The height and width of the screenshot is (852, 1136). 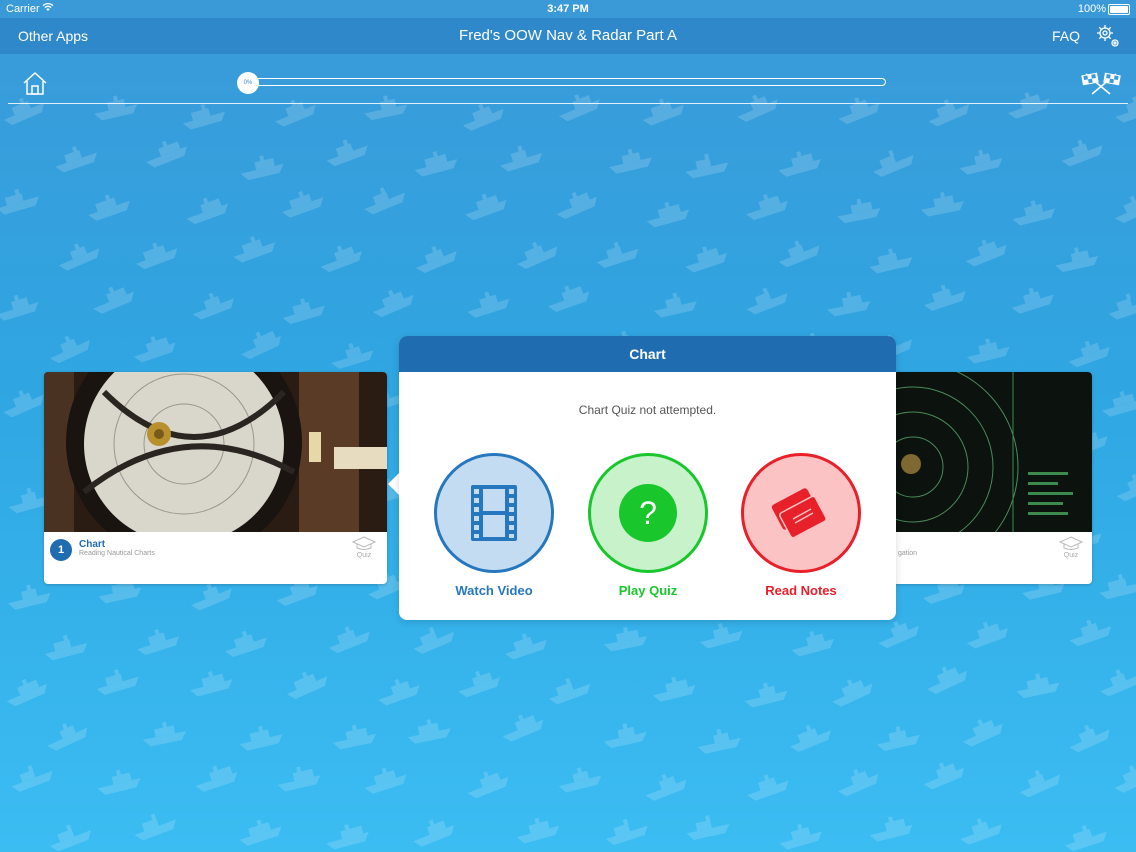 What do you see at coordinates (801, 513) in the screenshot?
I see `read-notes-circle` at bounding box center [801, 513].